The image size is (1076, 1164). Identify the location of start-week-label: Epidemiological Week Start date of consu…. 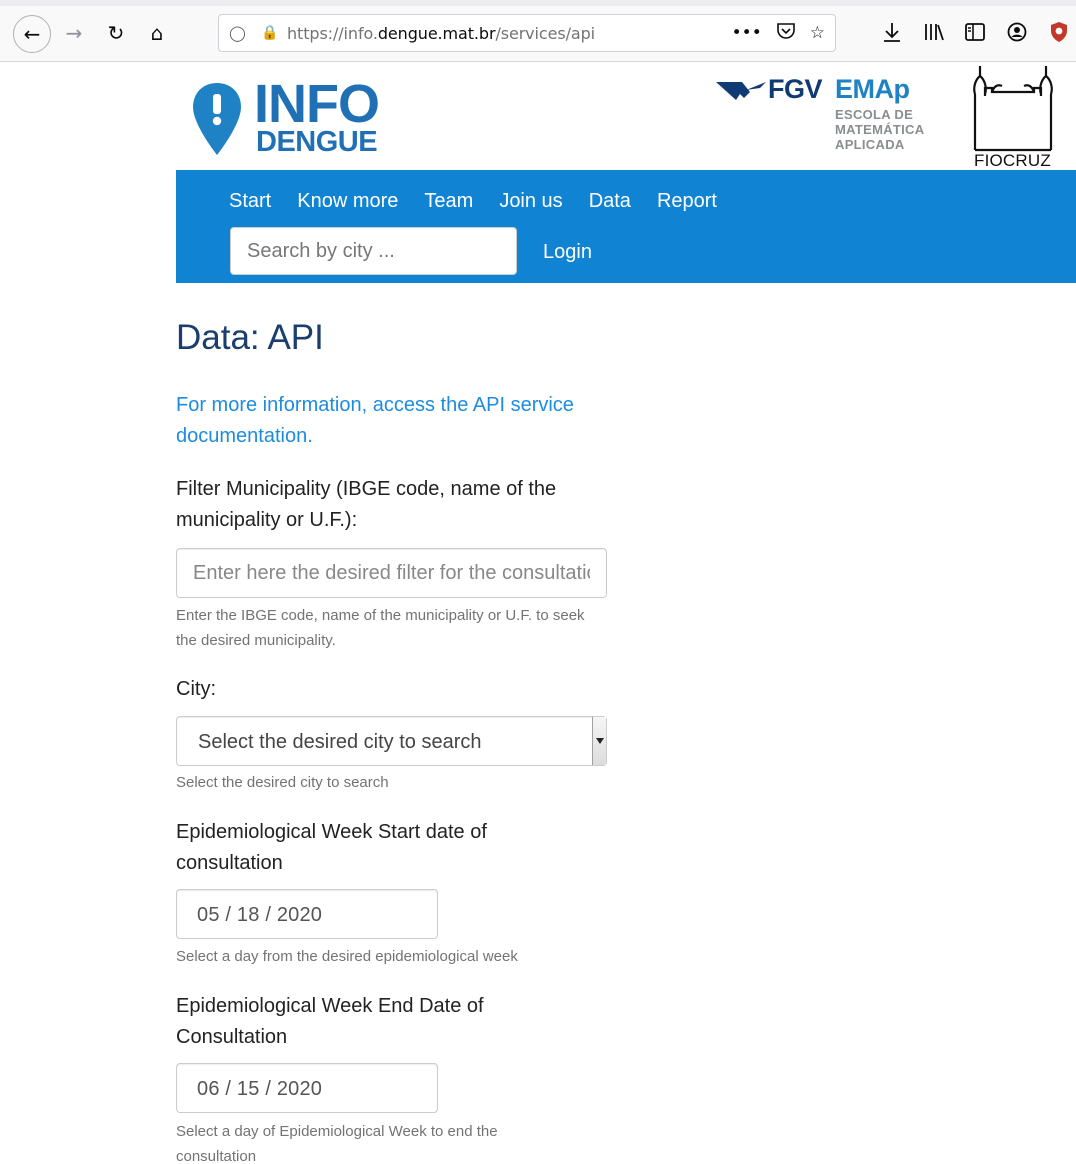
(331, 847).